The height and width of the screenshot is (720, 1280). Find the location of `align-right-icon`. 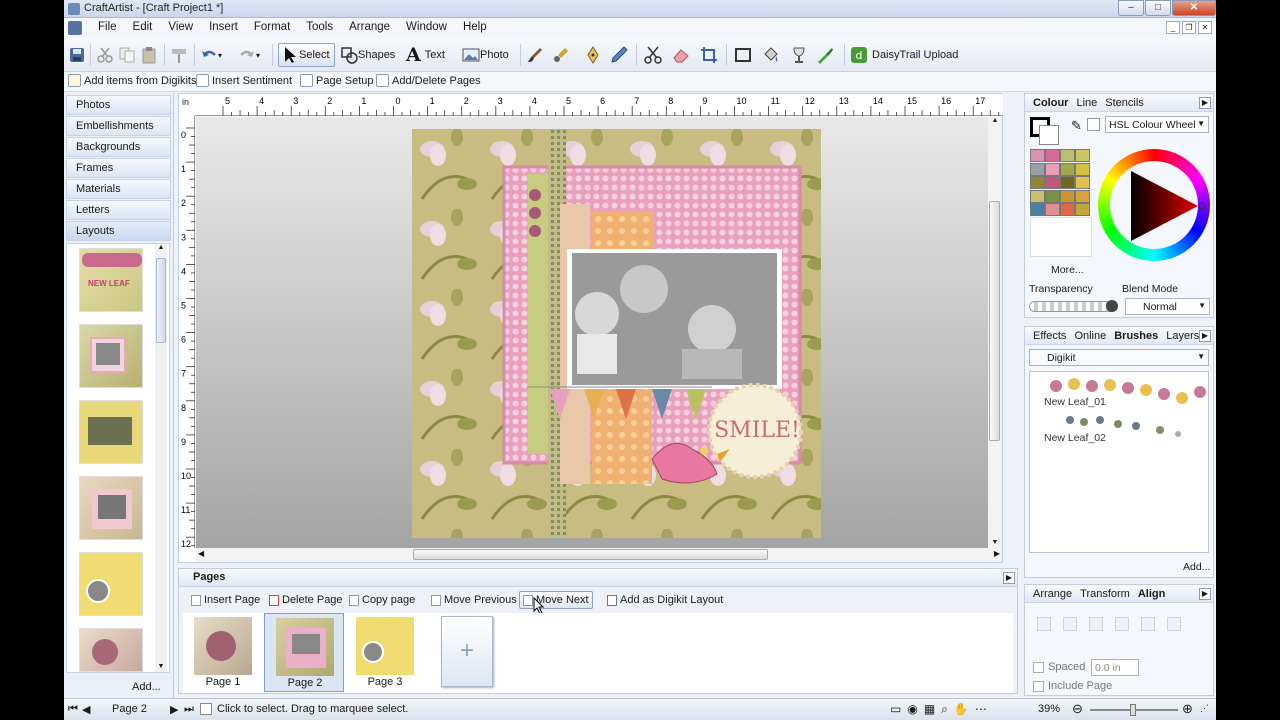

align-right-icon is located at coordinates (1096, 624).